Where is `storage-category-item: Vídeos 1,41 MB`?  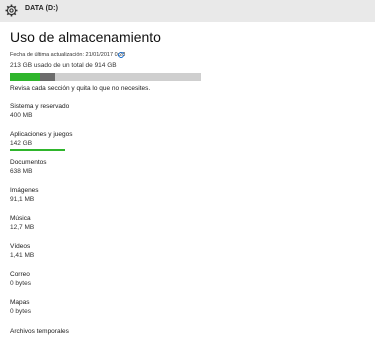 storage-category-item: Vídeos 1,41 MB is located at coordinates (22, 251).